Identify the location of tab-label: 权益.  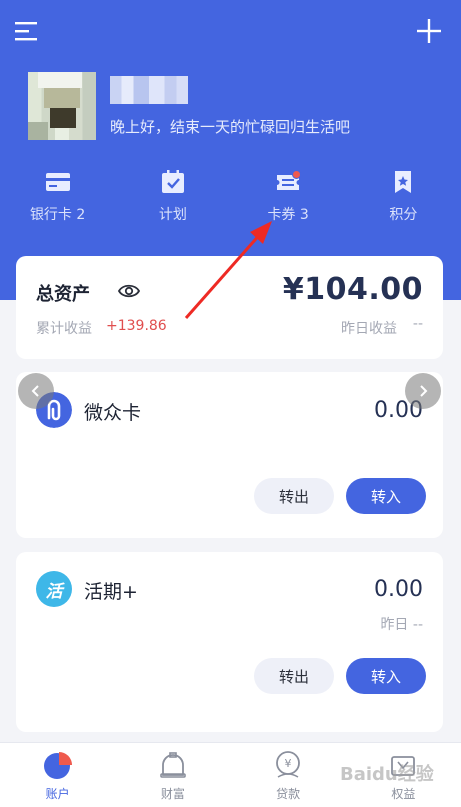
(403, 794).